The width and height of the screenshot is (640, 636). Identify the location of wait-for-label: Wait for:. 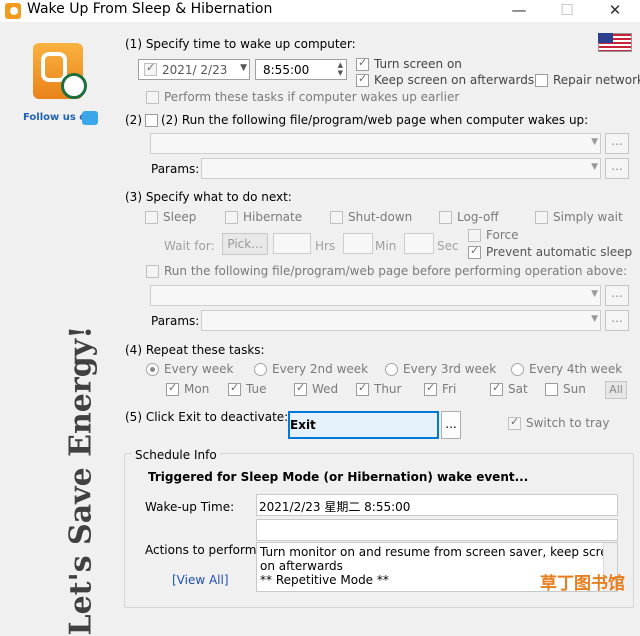
(189, 246).